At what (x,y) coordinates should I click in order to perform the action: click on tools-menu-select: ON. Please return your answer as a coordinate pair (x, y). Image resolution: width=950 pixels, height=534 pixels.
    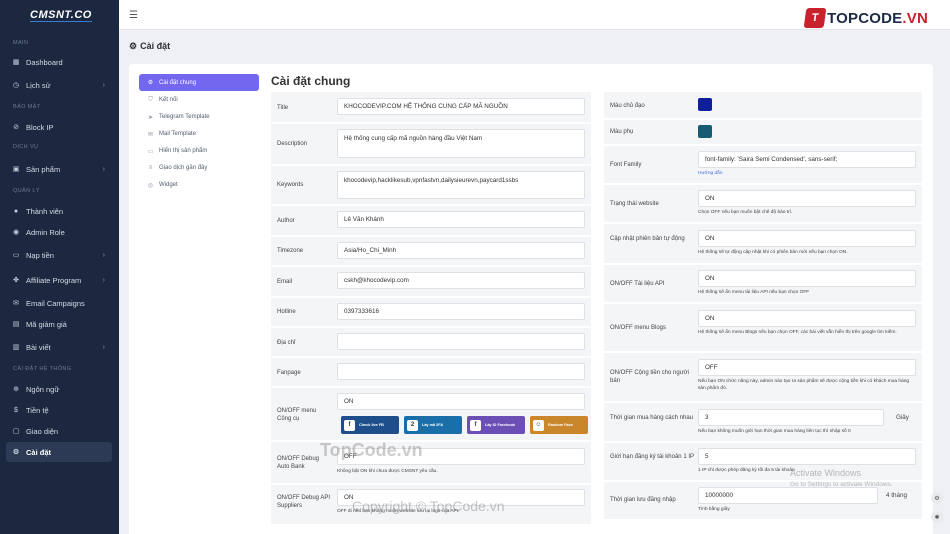
    Looking at the image, I should click on (461, 401).